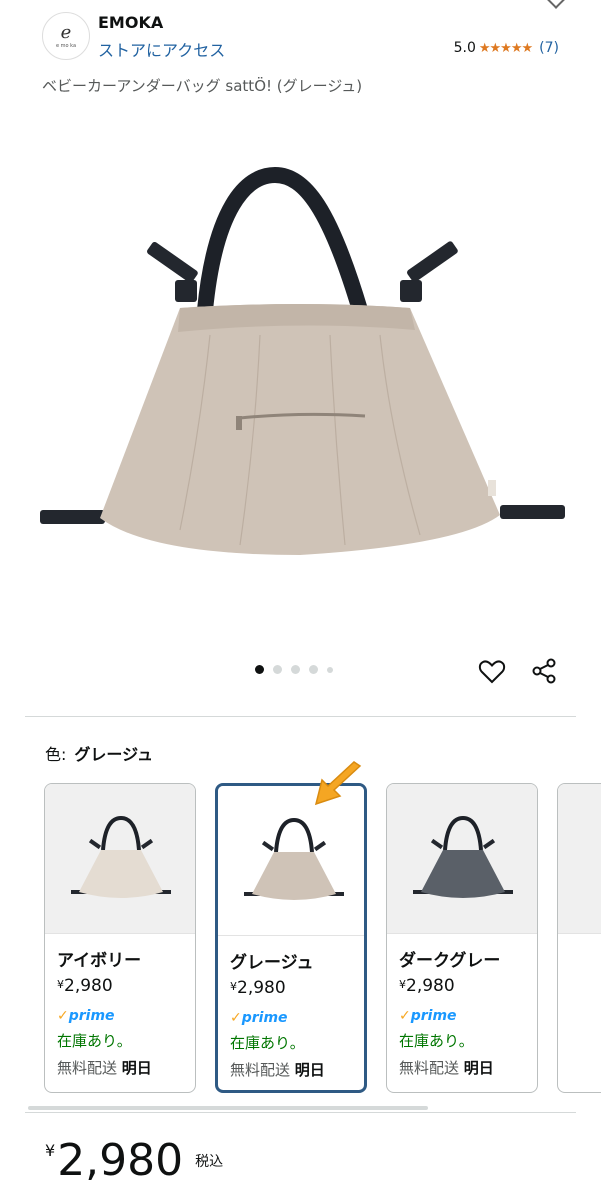 This screenshot has height=1200, width=601. What do you see at coordinates (120, 1160) in the screenshot?
I see `price-amount: 2,980` at bounding box center [120, 1160].